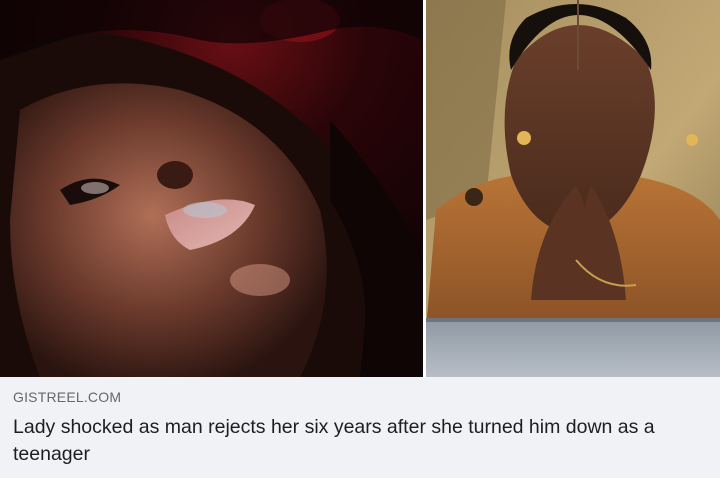  I want to click on source-domain: GISTREEL.COM, so click(67, 397).